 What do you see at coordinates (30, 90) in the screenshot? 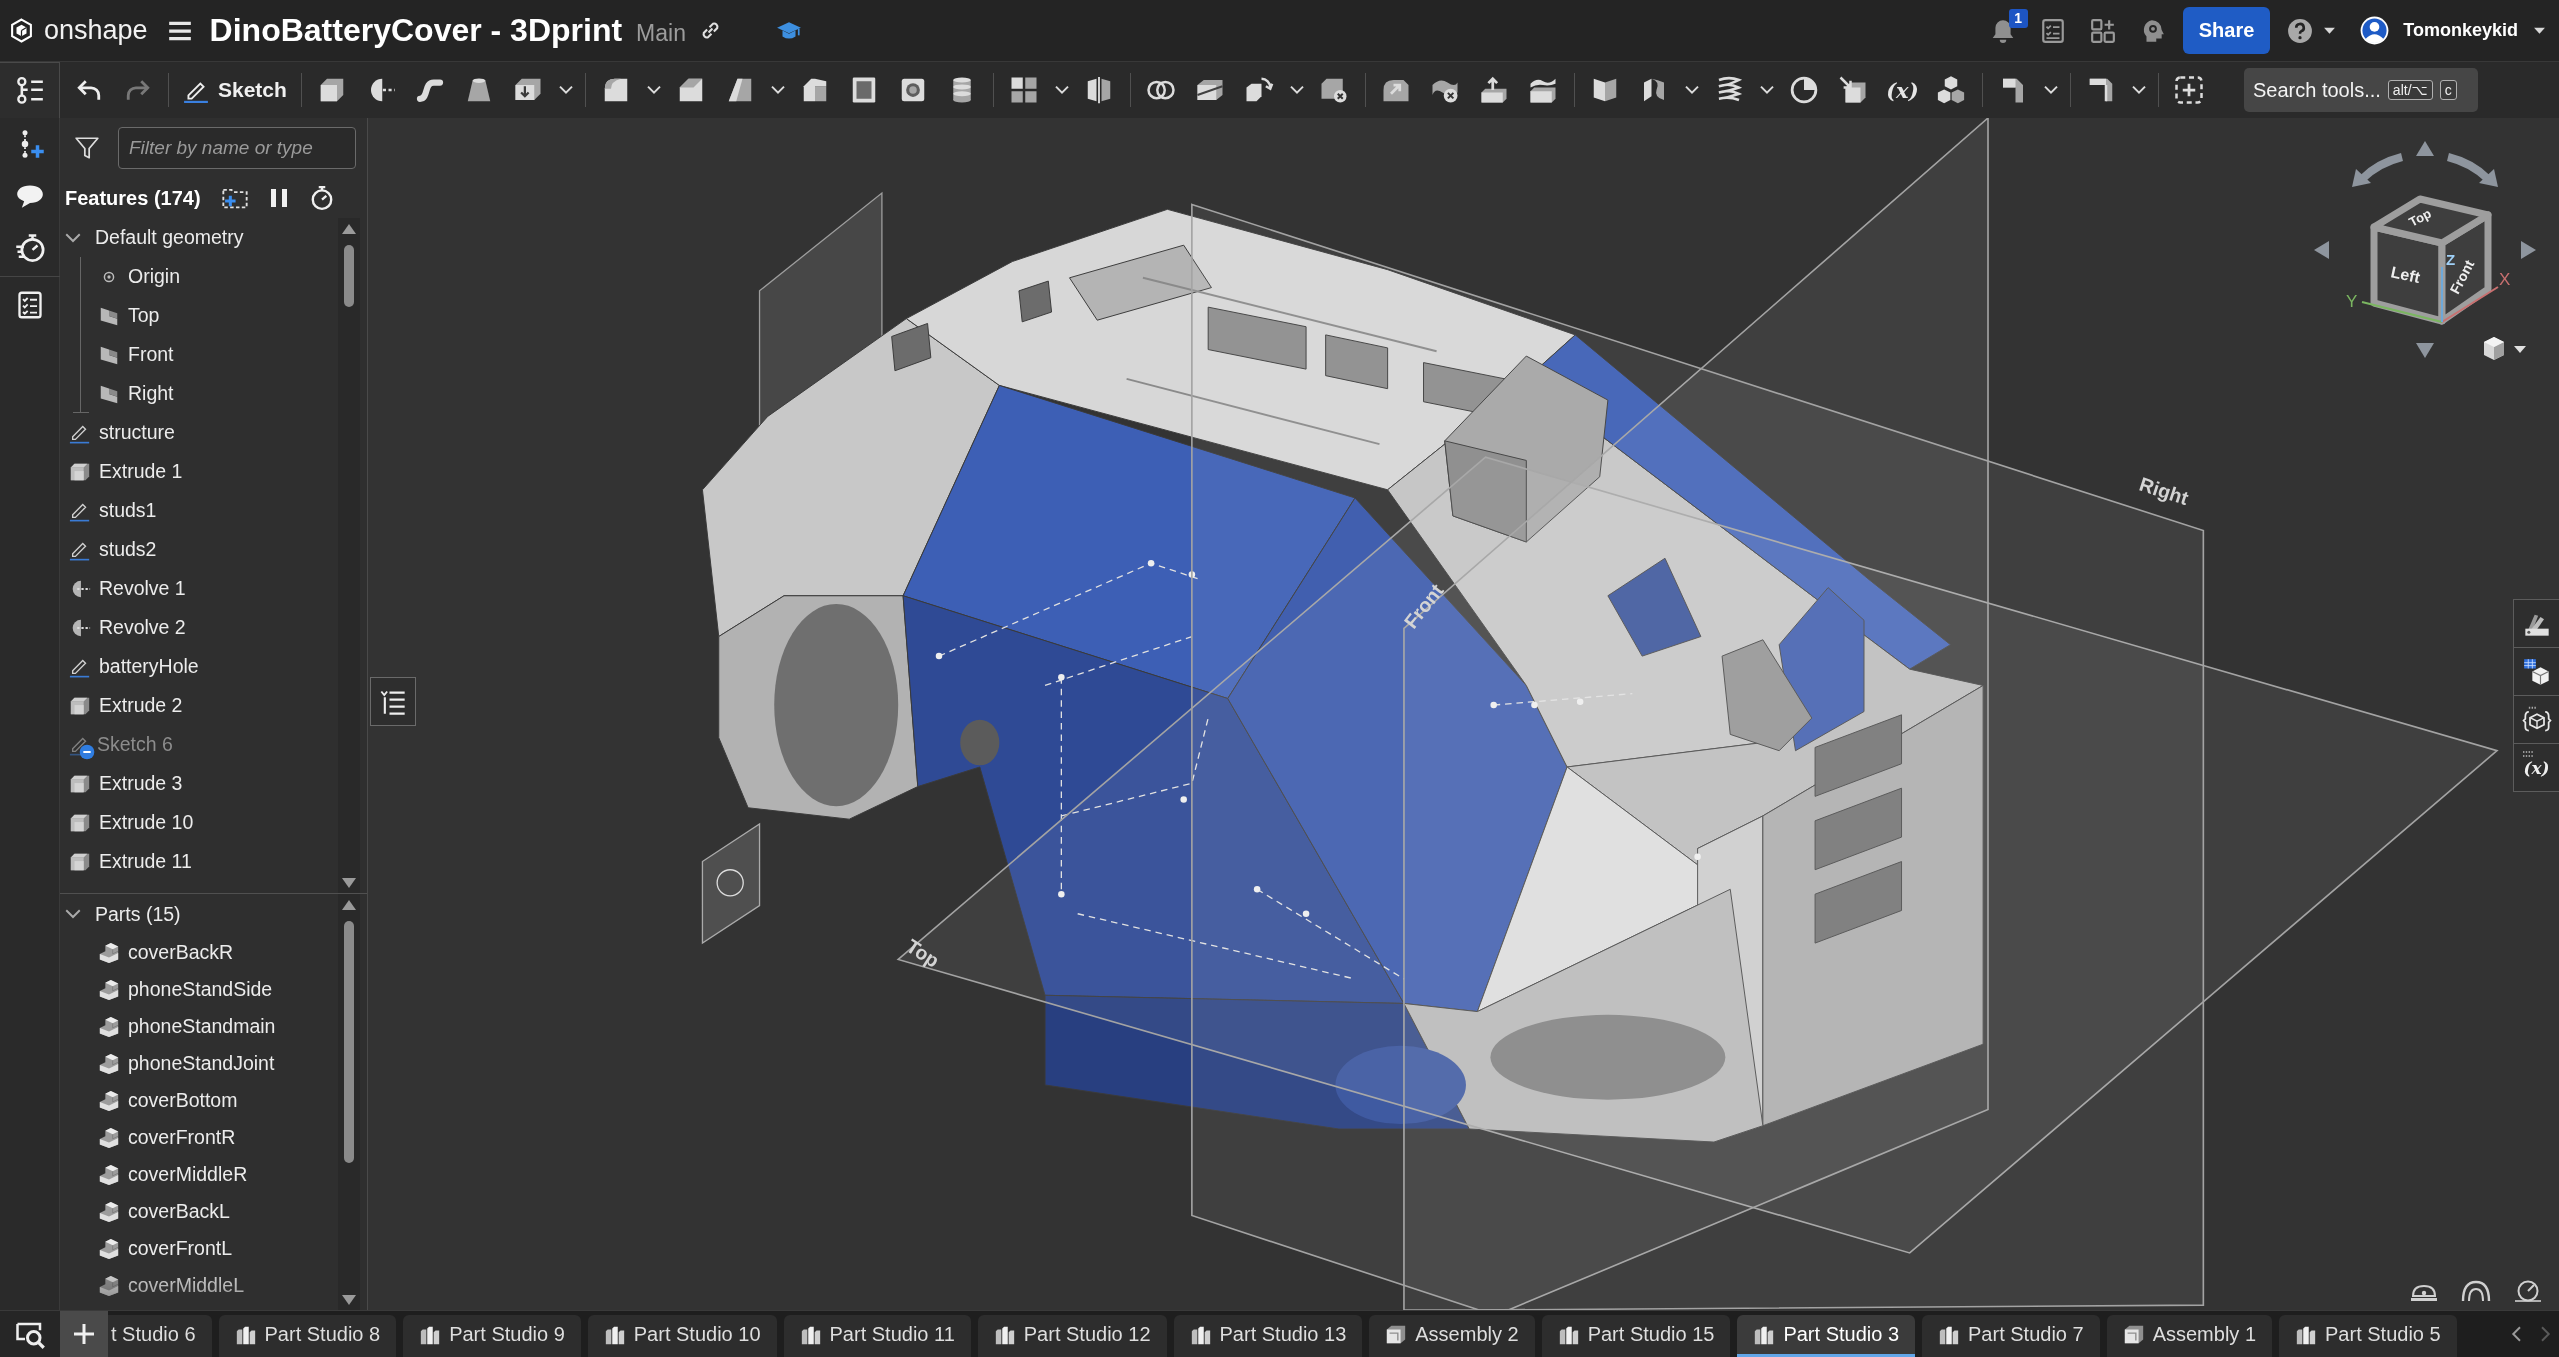
I see `feature-tree-toggle` at bounding box center [30, 90].